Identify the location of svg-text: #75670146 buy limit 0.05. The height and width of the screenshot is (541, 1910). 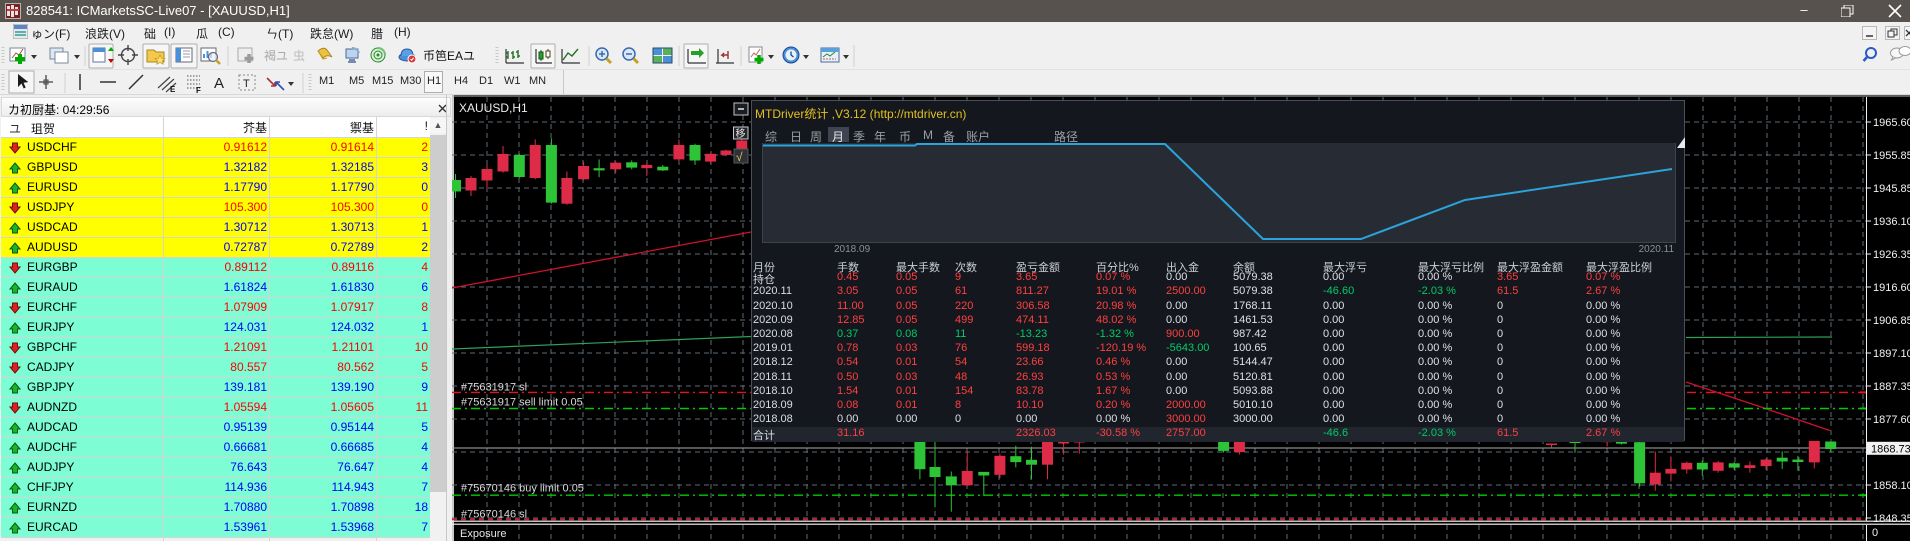
(522, 489).